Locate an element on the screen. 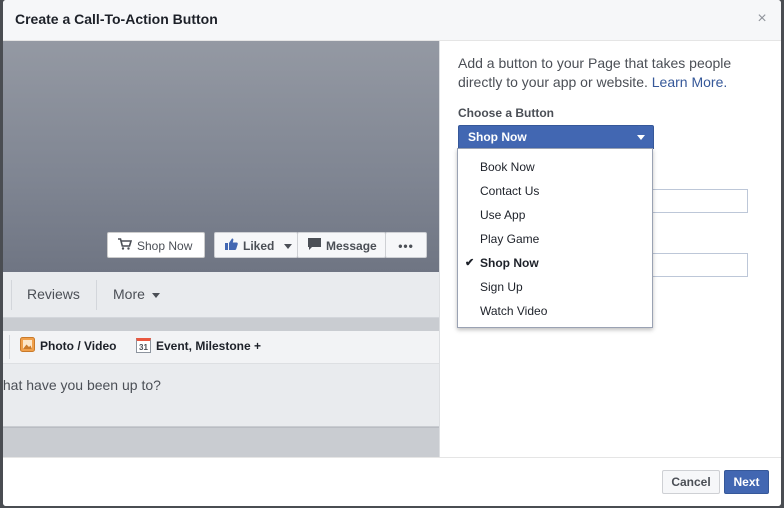 The width and height of the screenshot is (784, 508). menu-item-label: Shop Now is located at coordinates (509, 263).